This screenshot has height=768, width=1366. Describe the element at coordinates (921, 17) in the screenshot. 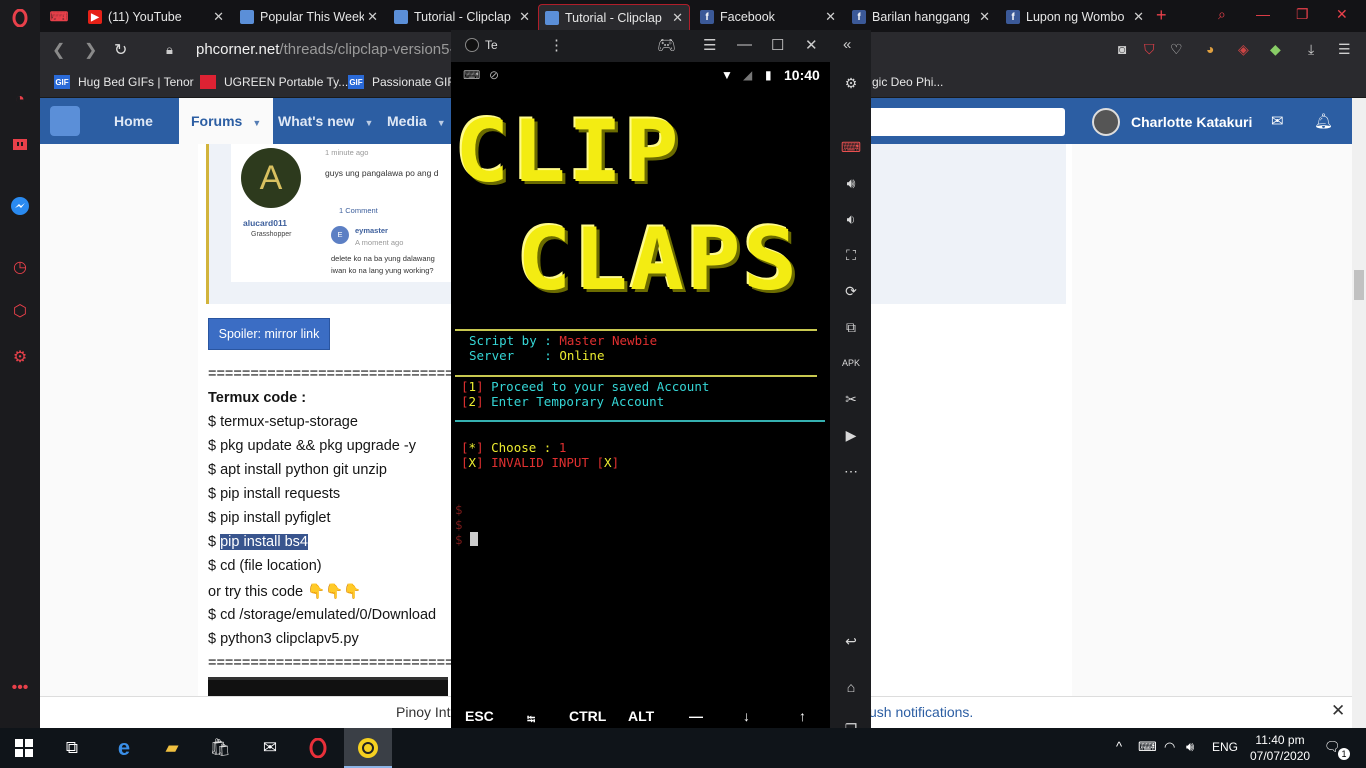

I see `tab-6: f Barilan hanggang ✕` at that location.